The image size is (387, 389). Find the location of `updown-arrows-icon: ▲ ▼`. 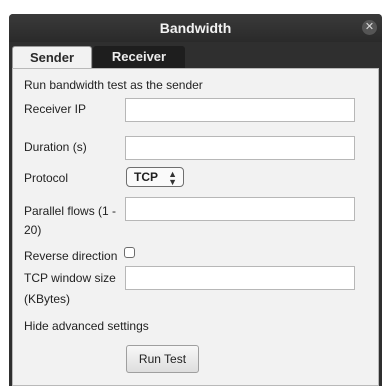

updown-arrows-icon: ▲ ▼ is located at coordinates (172, 178).